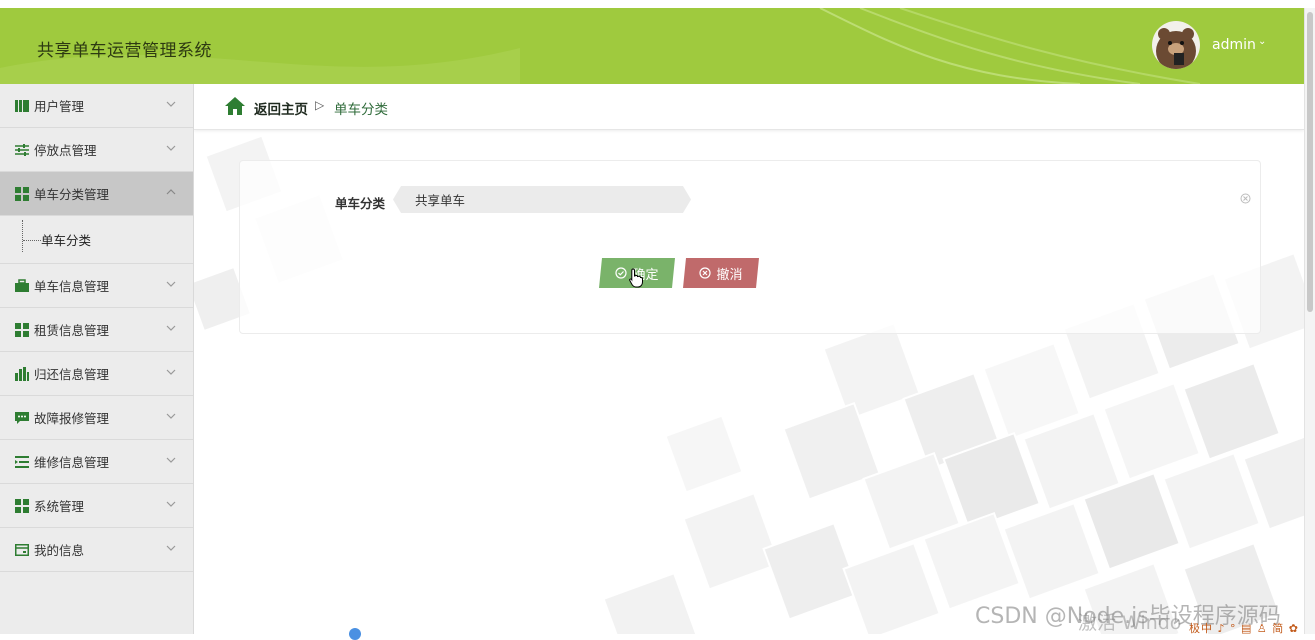 This screenshot has width=1315, height=640. Describe the element at coordinates (749, 107) in the screenshot. I see `breadcrumb: 返回主页 ▷ 单车分类` at that location.